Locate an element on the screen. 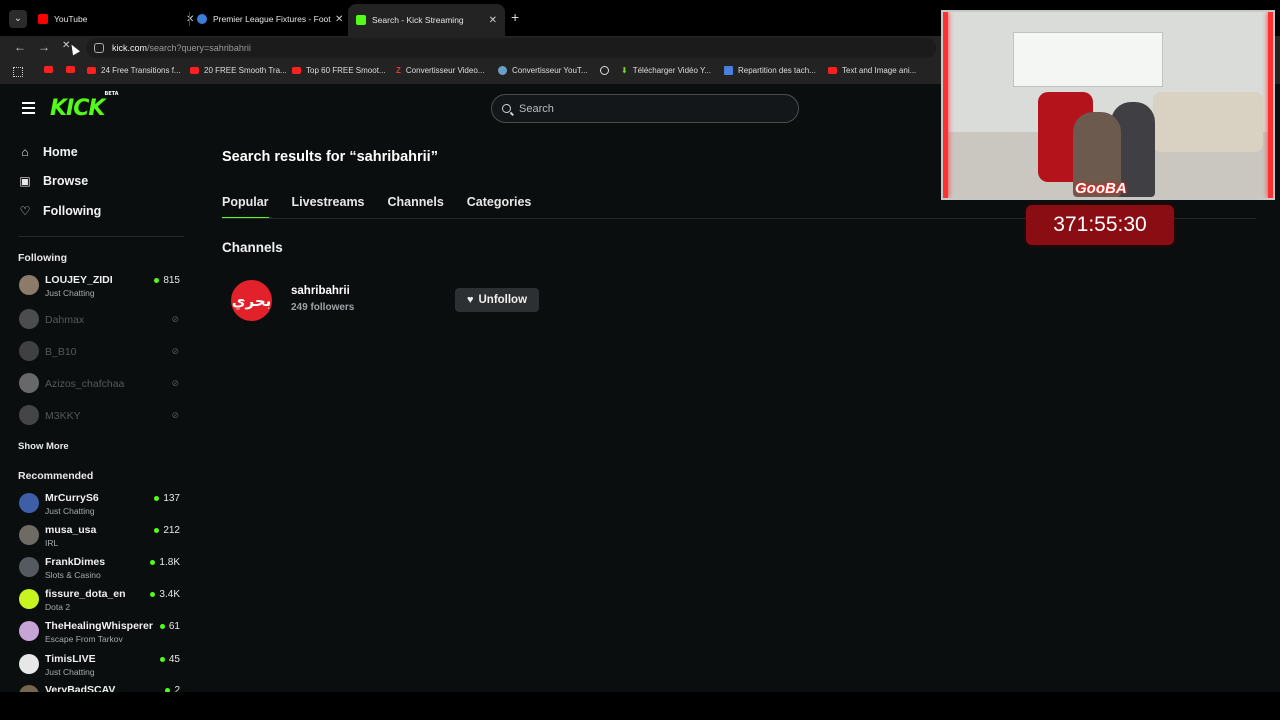 This screenshot has height=720, width=1280. channel-name: Dahmax is located at coordinates (65, 320).